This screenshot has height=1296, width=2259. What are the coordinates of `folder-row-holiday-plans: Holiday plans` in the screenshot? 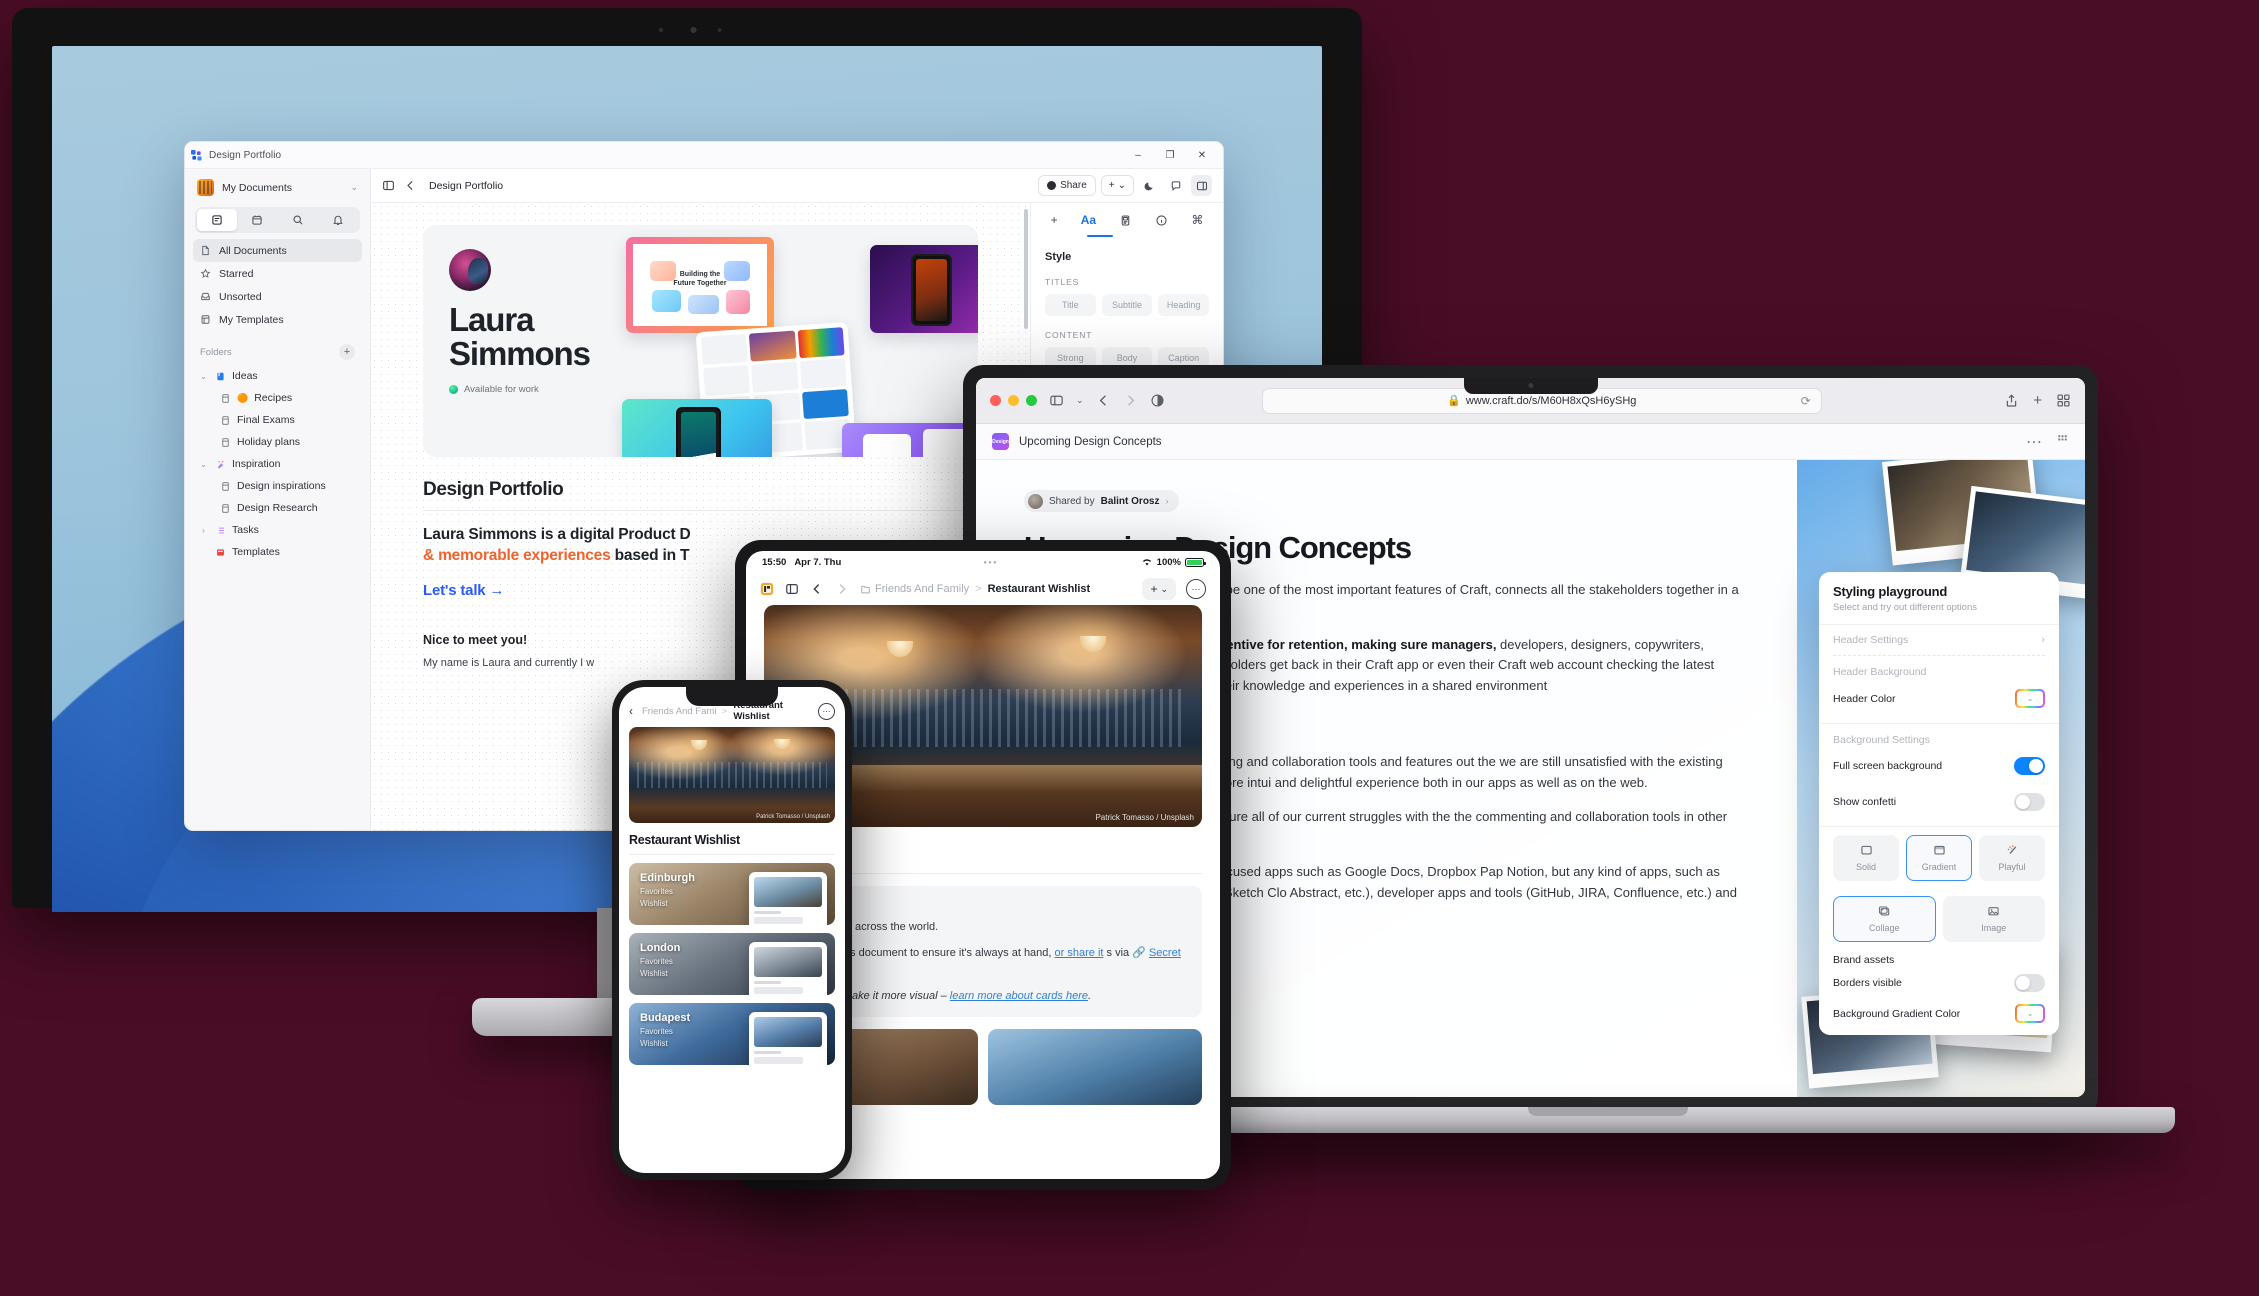 It's located at (277, 442).